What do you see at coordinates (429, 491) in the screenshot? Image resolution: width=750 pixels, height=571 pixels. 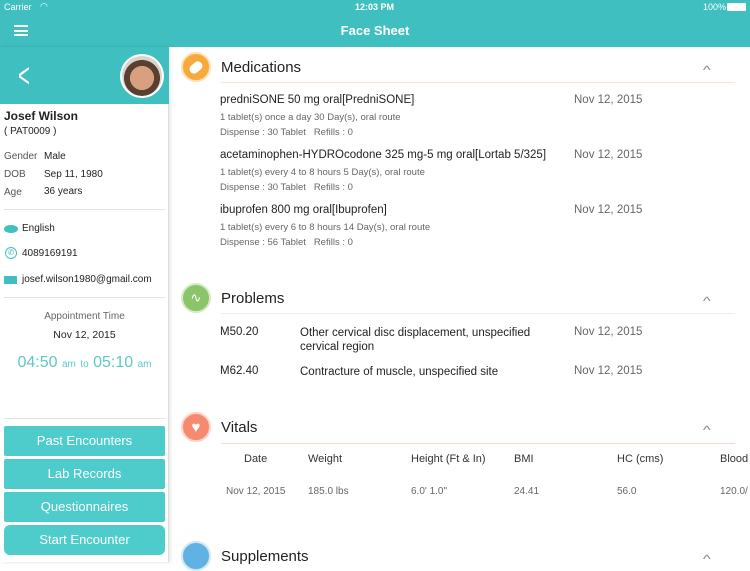 I see `vitals-cell: 6.0' 1.0"` at bounding box center [429, 491].